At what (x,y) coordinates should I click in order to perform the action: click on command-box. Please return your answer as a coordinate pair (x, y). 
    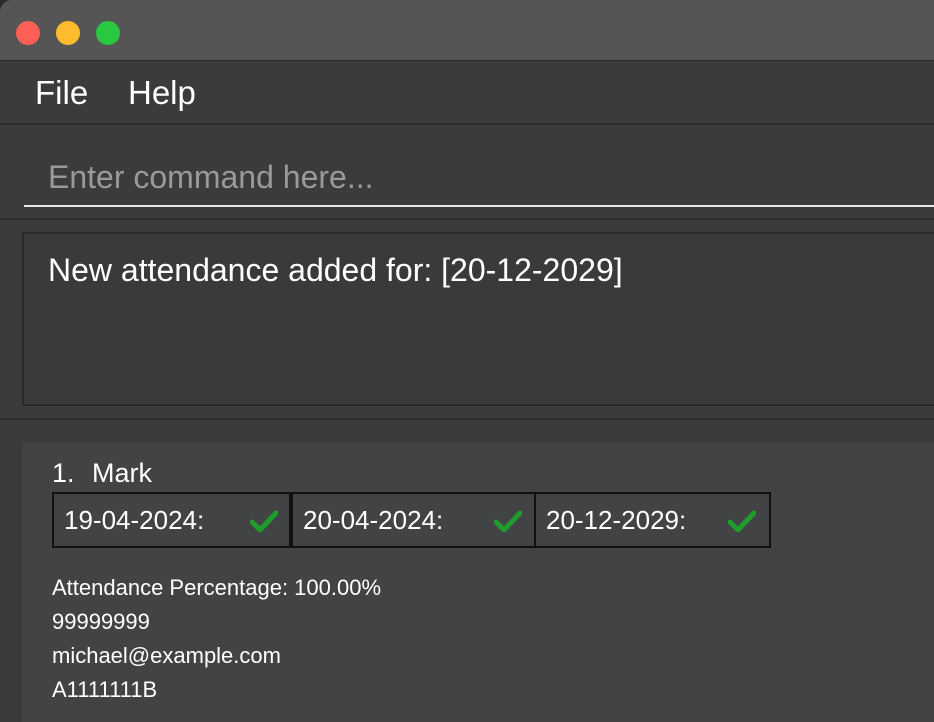
    Looking at the image, I should click on (467, 172).